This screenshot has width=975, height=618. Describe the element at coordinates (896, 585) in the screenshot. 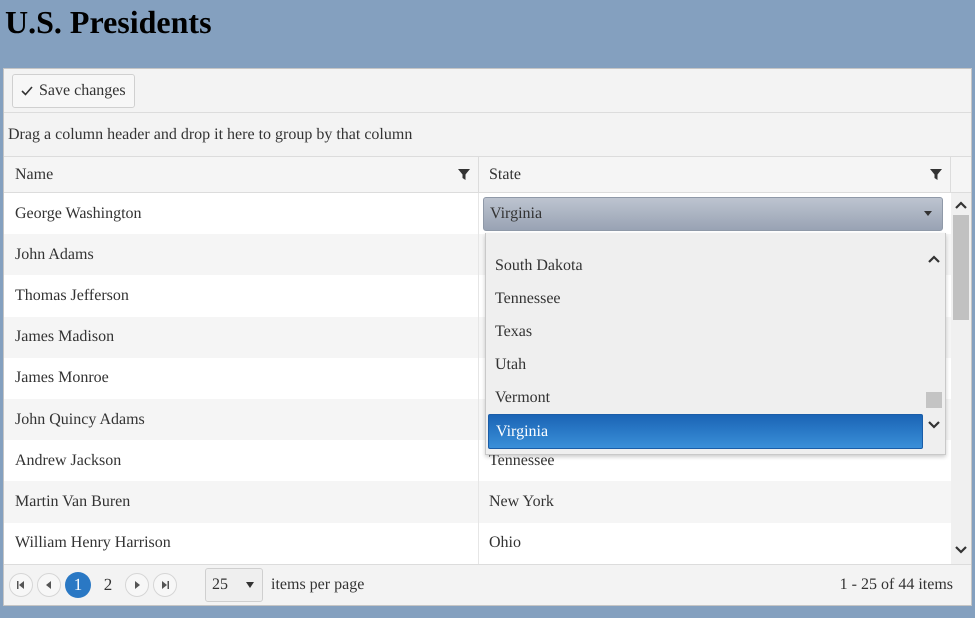

I see `pager-summary: 1 - 25 of 44 items` at that location.